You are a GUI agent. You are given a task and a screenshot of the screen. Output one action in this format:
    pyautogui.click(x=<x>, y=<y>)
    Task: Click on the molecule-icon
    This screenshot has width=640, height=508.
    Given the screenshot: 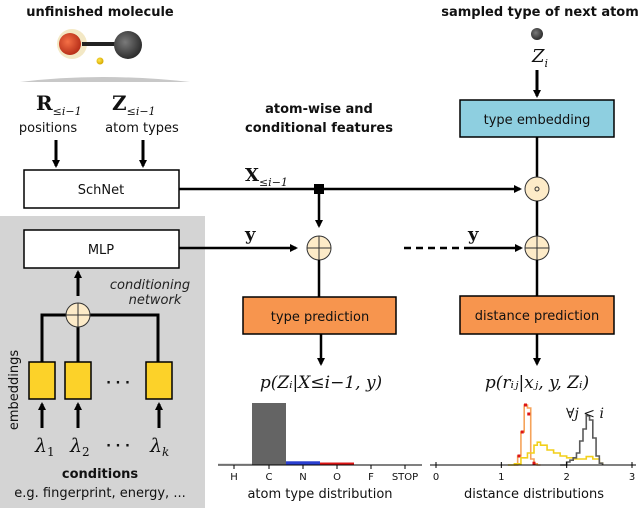 What is the action you would take?
    pyautogui.click(x=99, y=47)
    